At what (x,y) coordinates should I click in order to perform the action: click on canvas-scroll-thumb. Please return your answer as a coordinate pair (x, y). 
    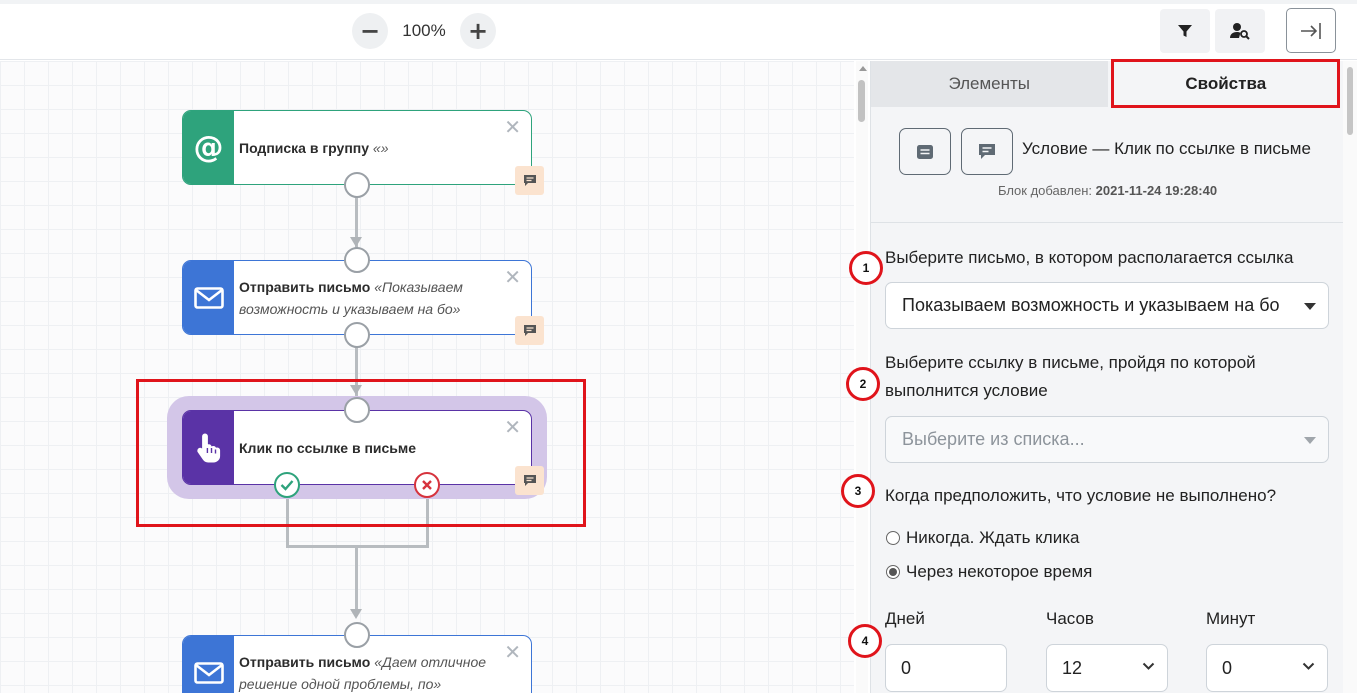
    Looking at the image, I should click on (861, 101).